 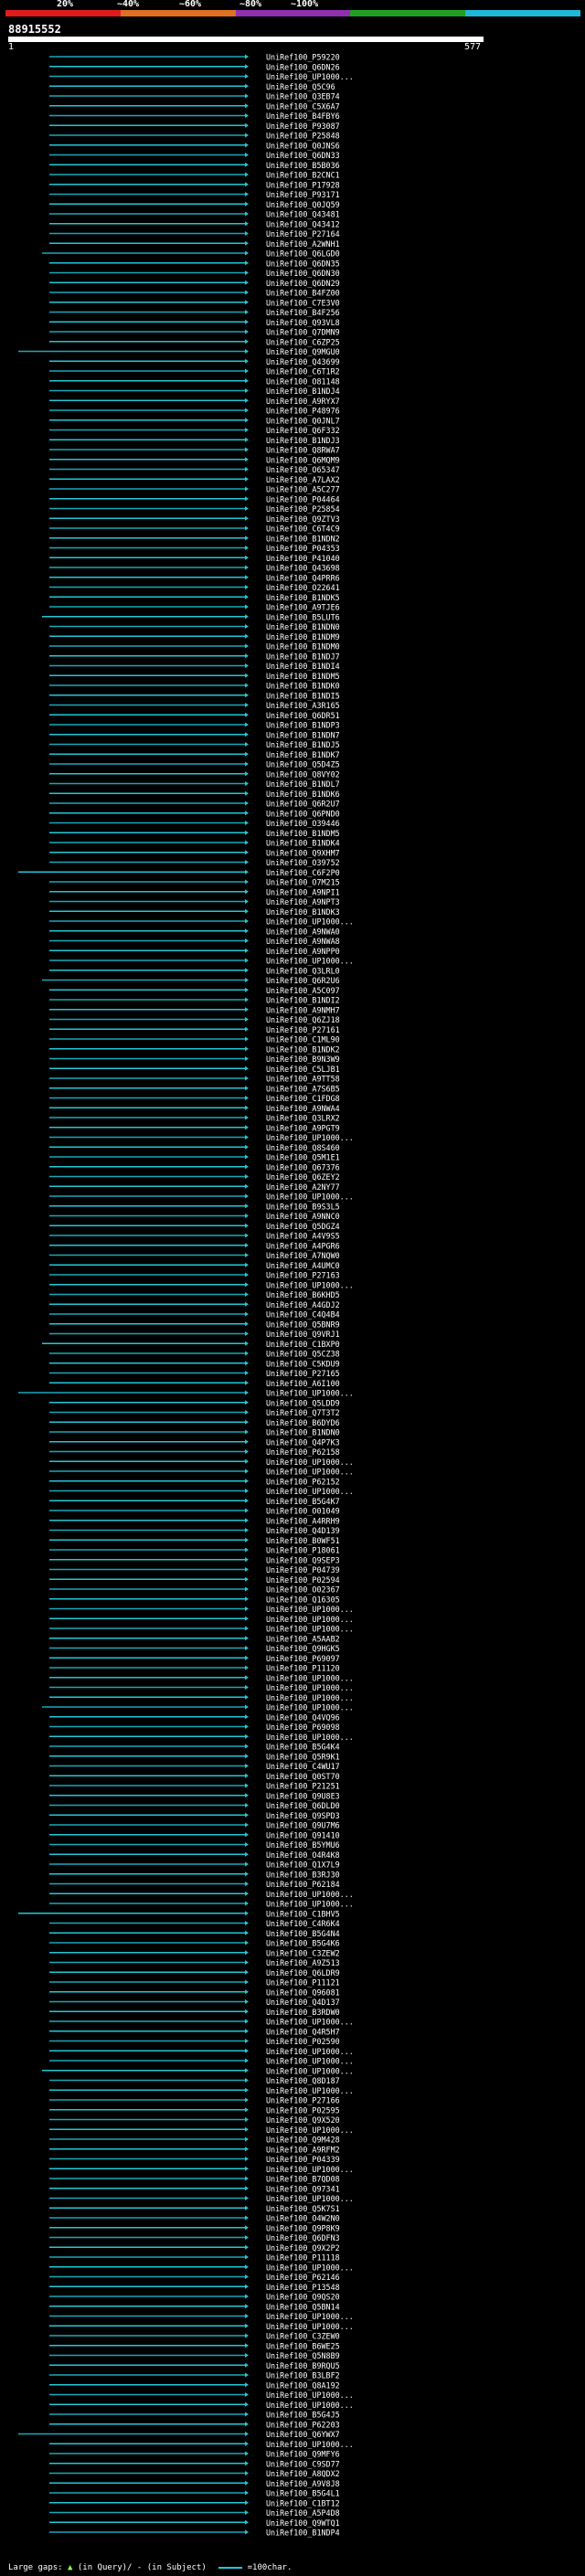 What do you see at coordinates (303, 1236) in the screenshot?
I see `hit-label: UniRef100_A4V9S5` at bounding box center [303, 1236].